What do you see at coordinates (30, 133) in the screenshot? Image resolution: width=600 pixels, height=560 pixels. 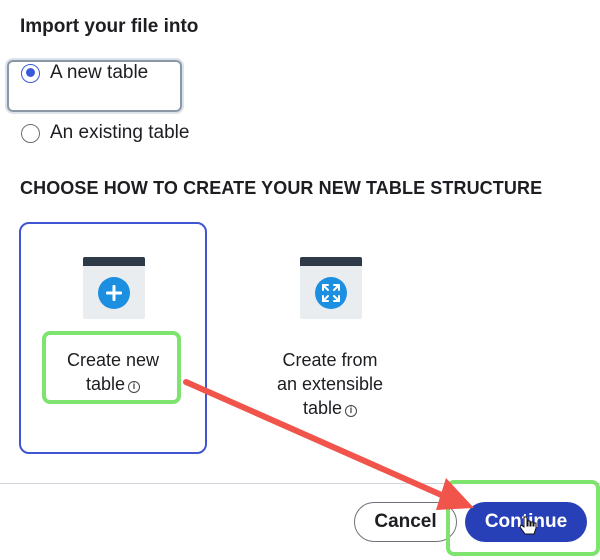 I see `radio-button-unchecked` at bounding box center [30, 133].